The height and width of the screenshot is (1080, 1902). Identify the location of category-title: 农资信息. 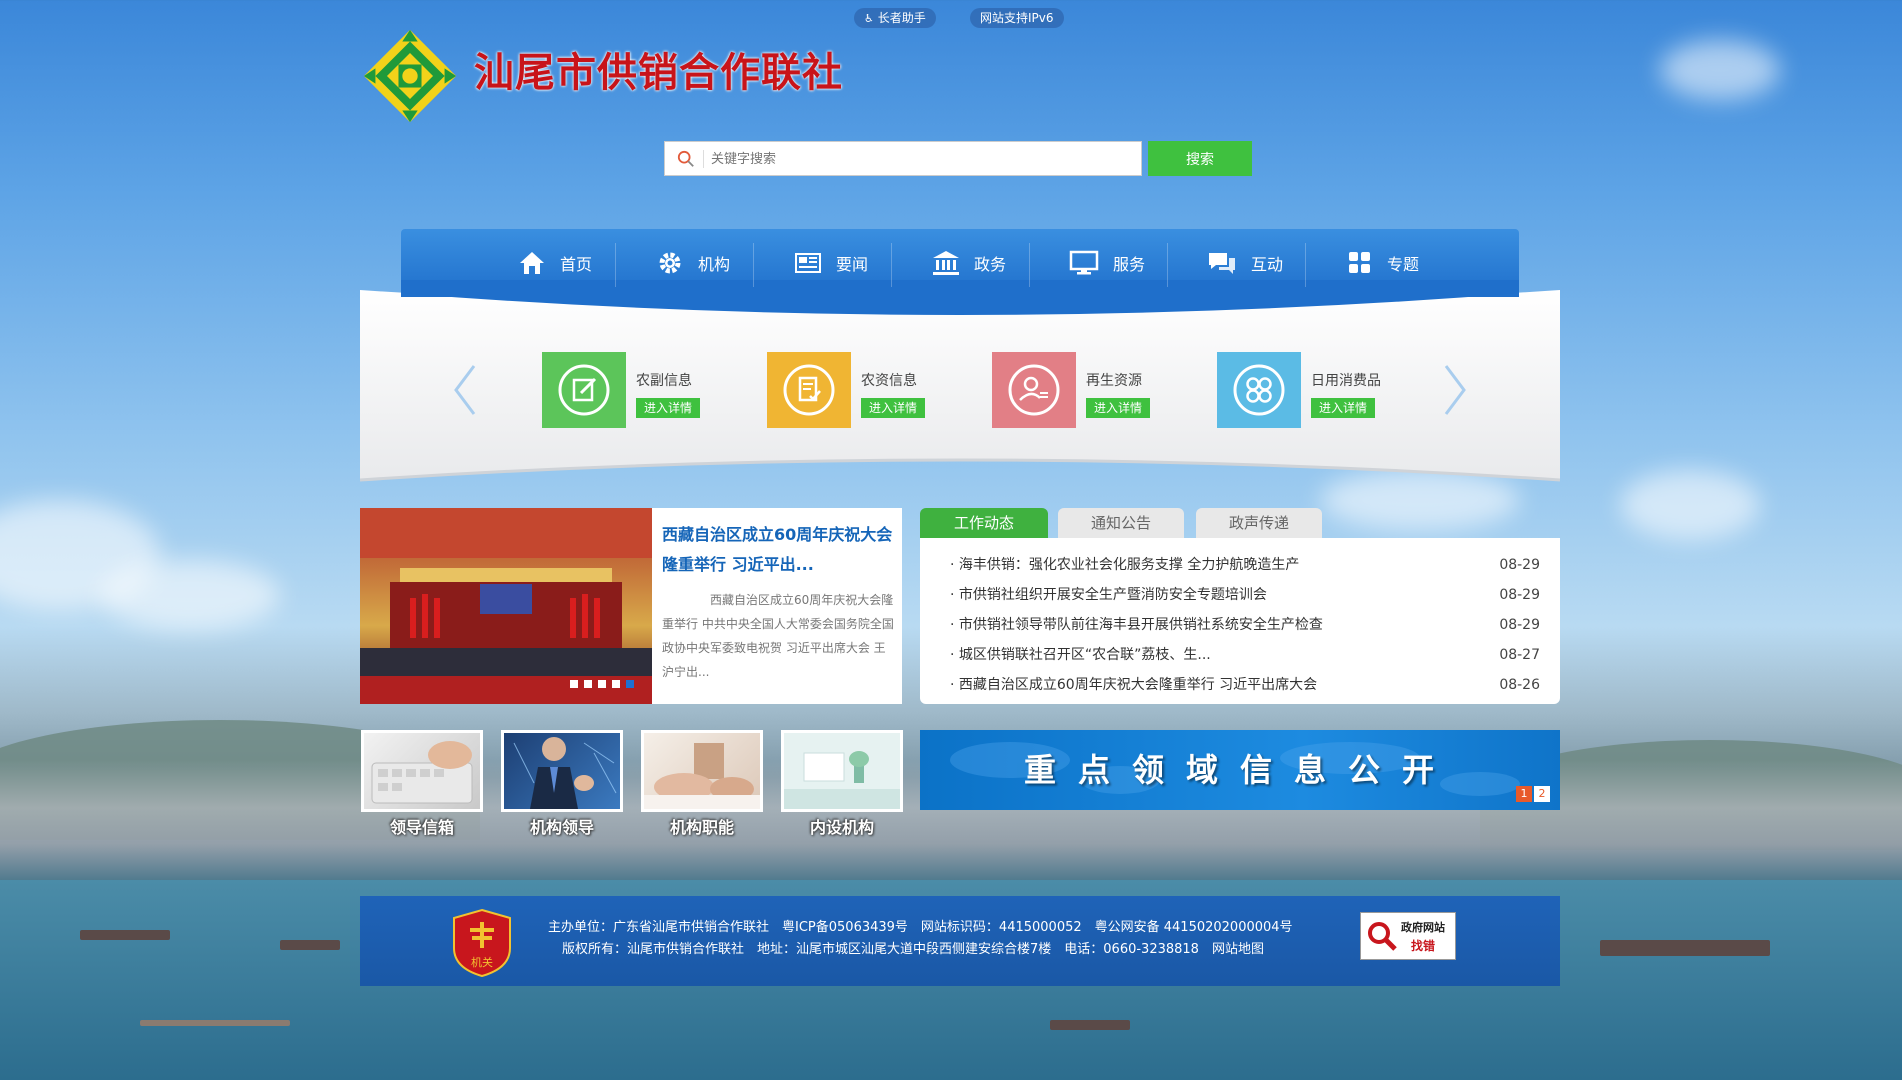
(889, 381).